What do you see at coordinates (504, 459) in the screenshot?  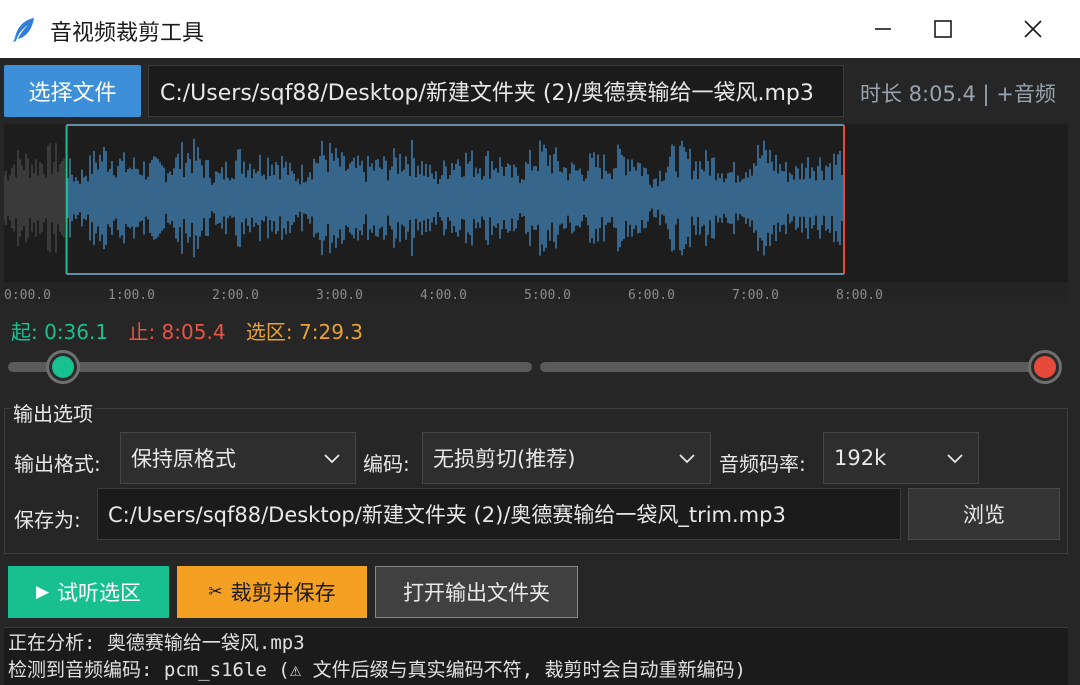 I see `codec-value: 无损剪切(推荐)` at bounding box center [504, 459].